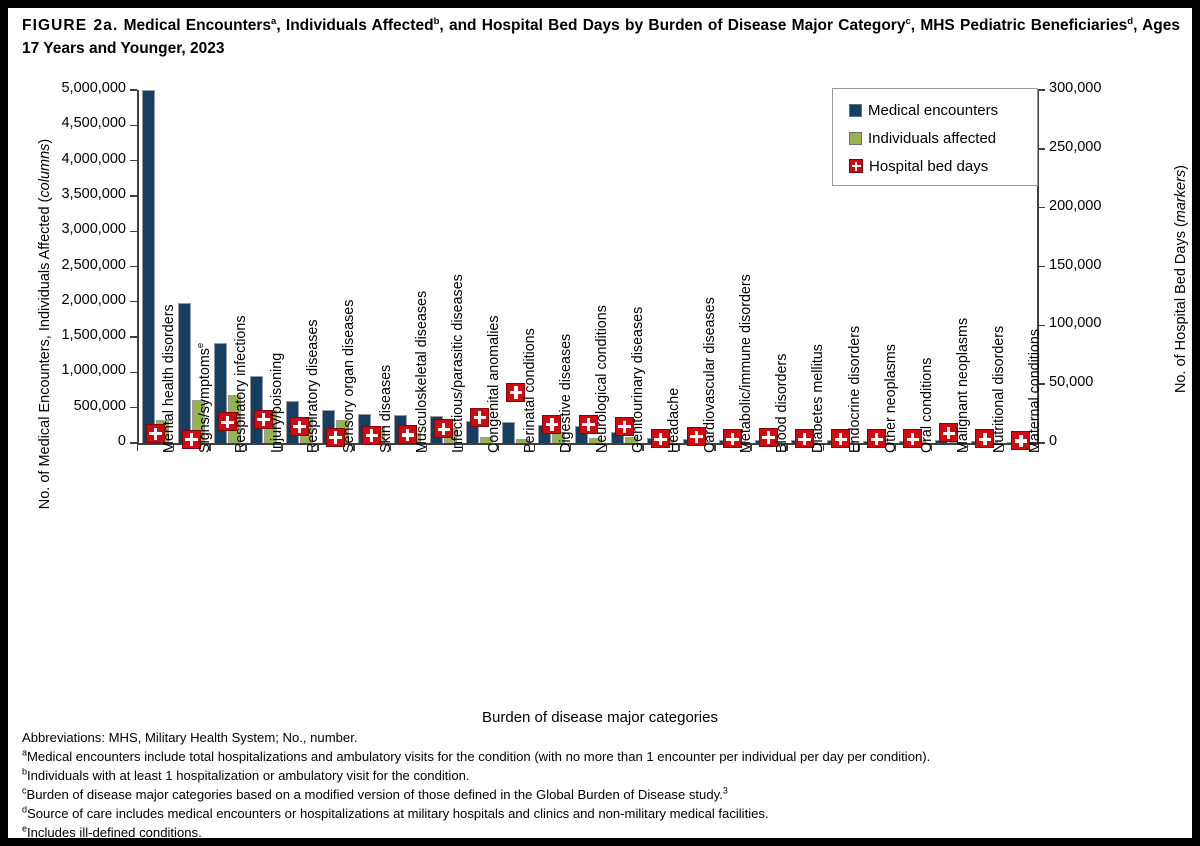  I want to click on y-axis-left-tick-label: 3,000,000, so click(93, 229).